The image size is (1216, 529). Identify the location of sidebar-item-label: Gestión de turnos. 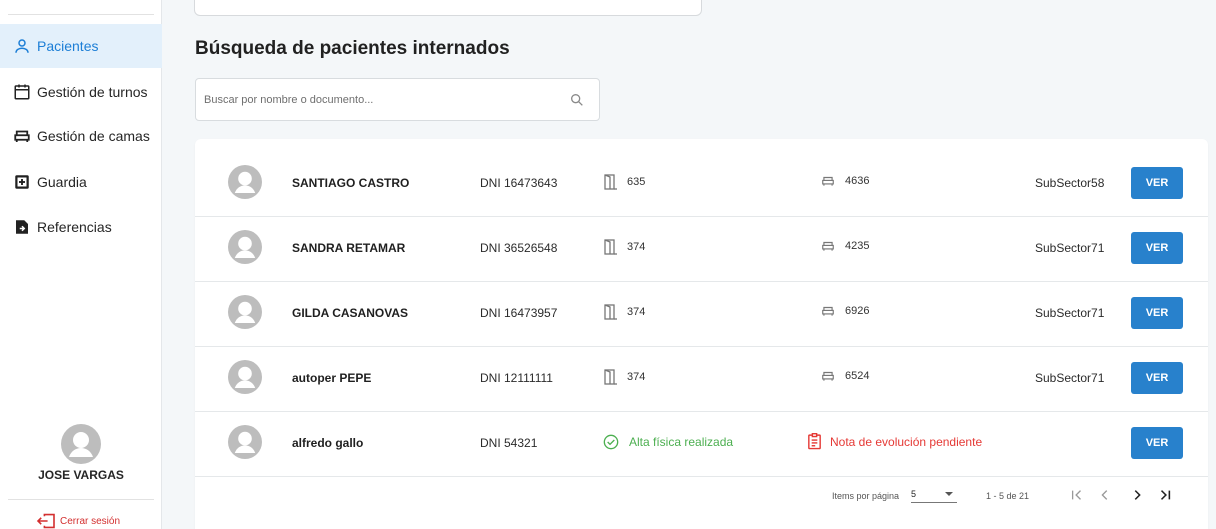
(92, 92).